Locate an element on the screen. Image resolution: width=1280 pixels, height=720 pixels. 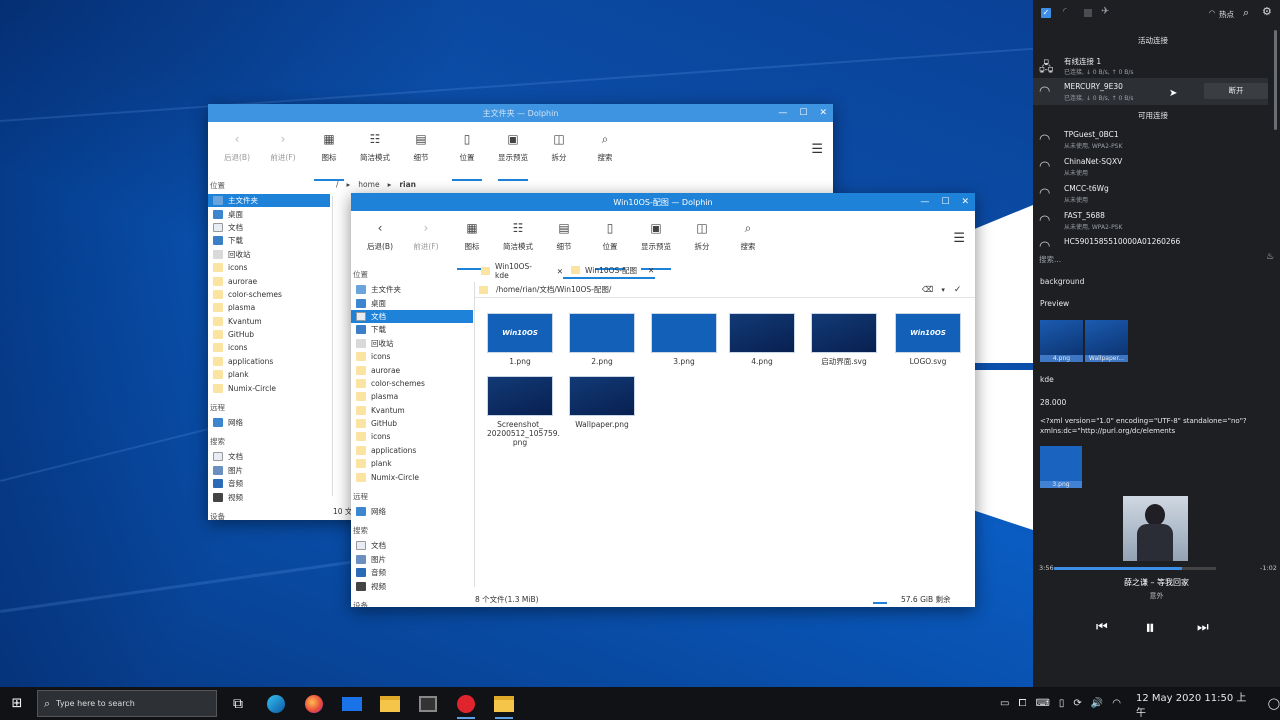
network-item: ◠ CMCC-t6Wg 从未使用 is located at coordinates (1150, 193).